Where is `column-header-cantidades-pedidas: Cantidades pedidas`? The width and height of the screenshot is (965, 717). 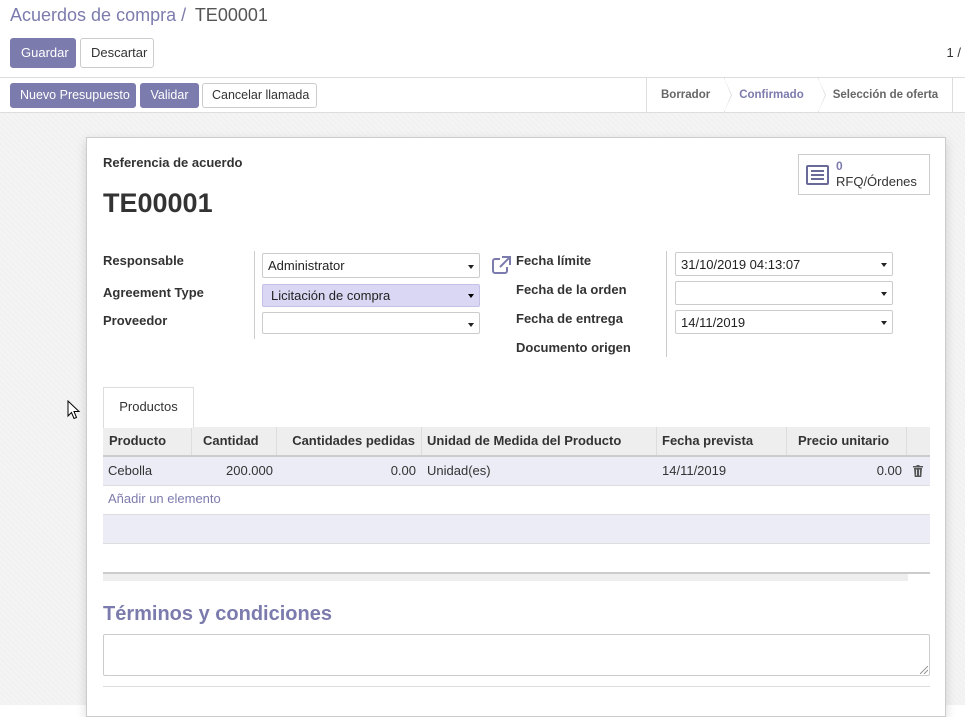
column-header-cantidades-pedidas: Cantidades pedidas is located at coordinates (349, 441).